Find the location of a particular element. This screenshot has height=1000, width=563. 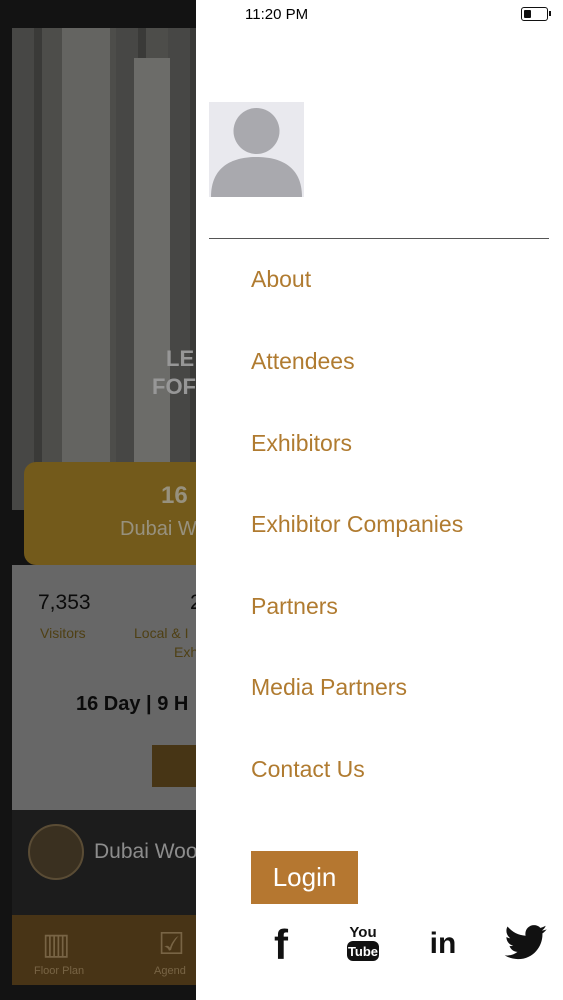

youtube-icon: You Tube is located at coordinates (363, 943).